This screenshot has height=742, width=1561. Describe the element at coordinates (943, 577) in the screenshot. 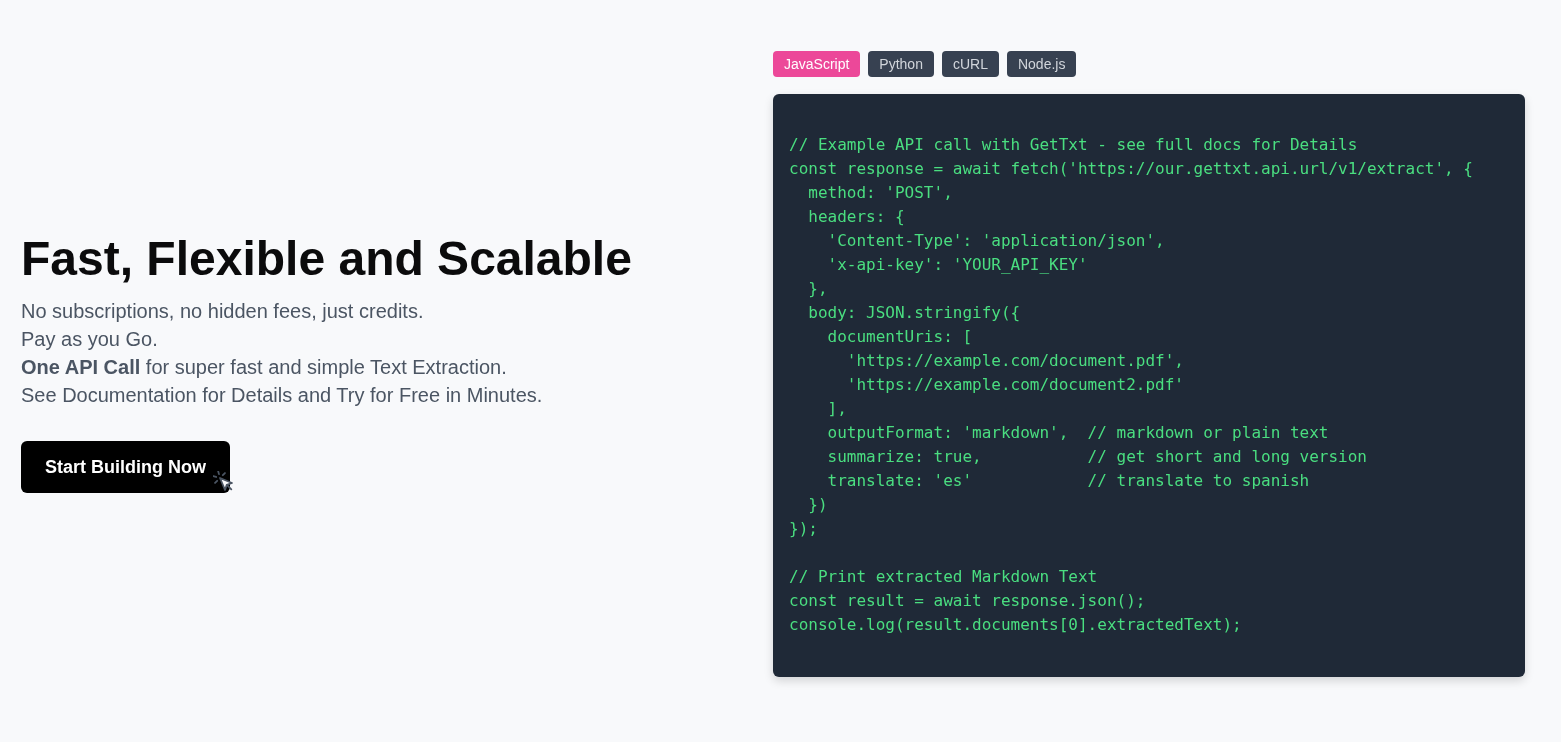

I see `code-line: // Print extracted Markdown Text` at that location.